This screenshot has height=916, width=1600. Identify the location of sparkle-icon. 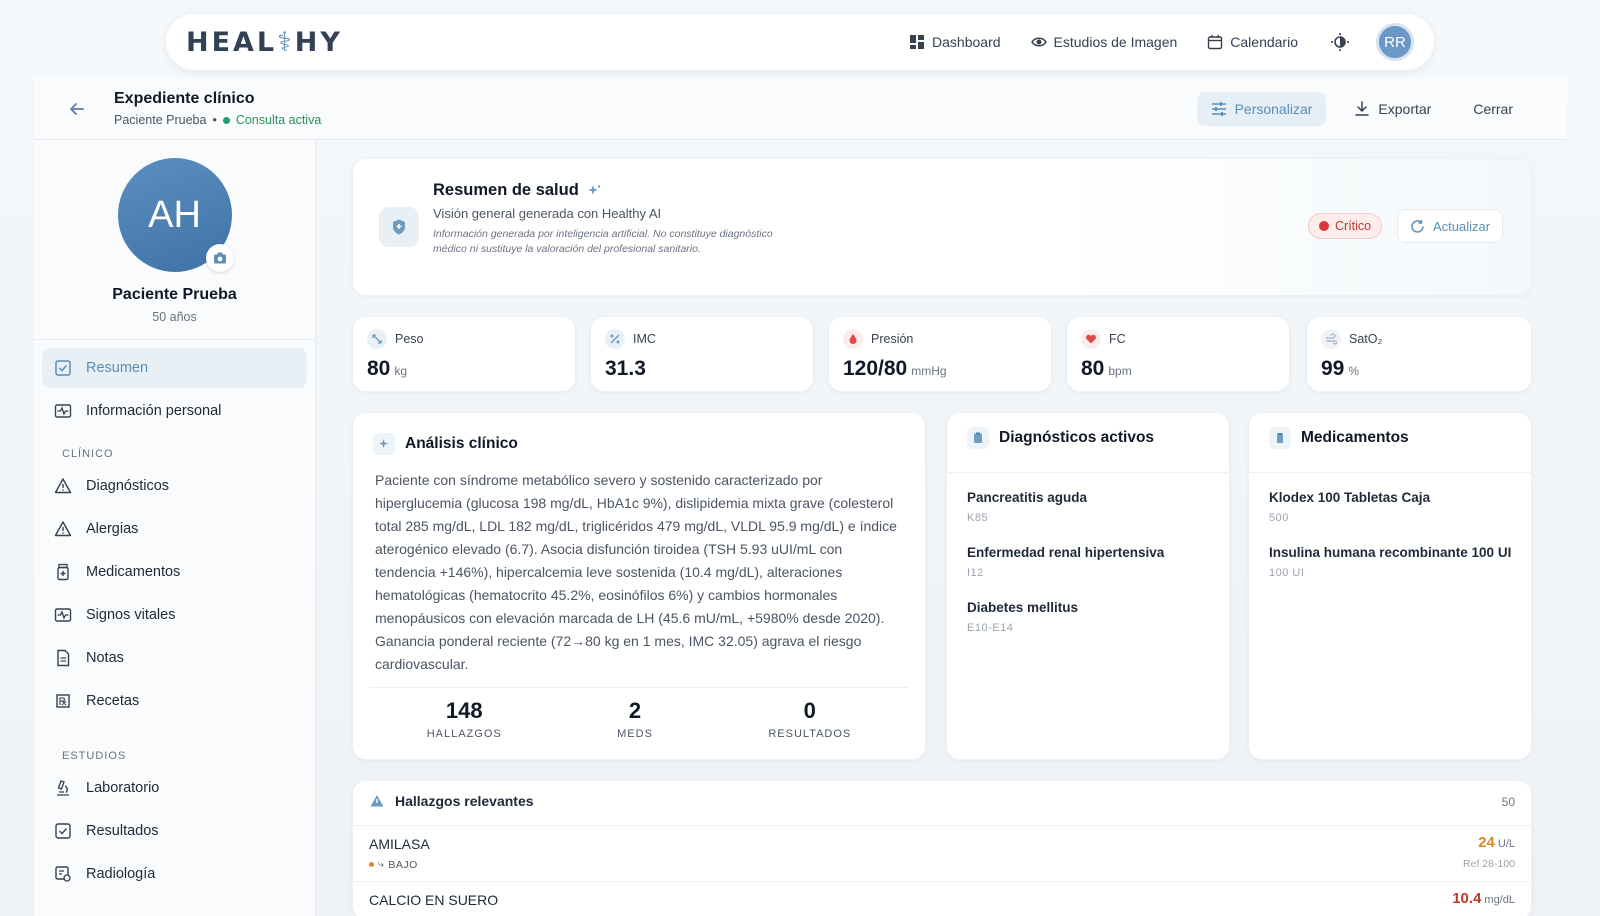
(384, 444).